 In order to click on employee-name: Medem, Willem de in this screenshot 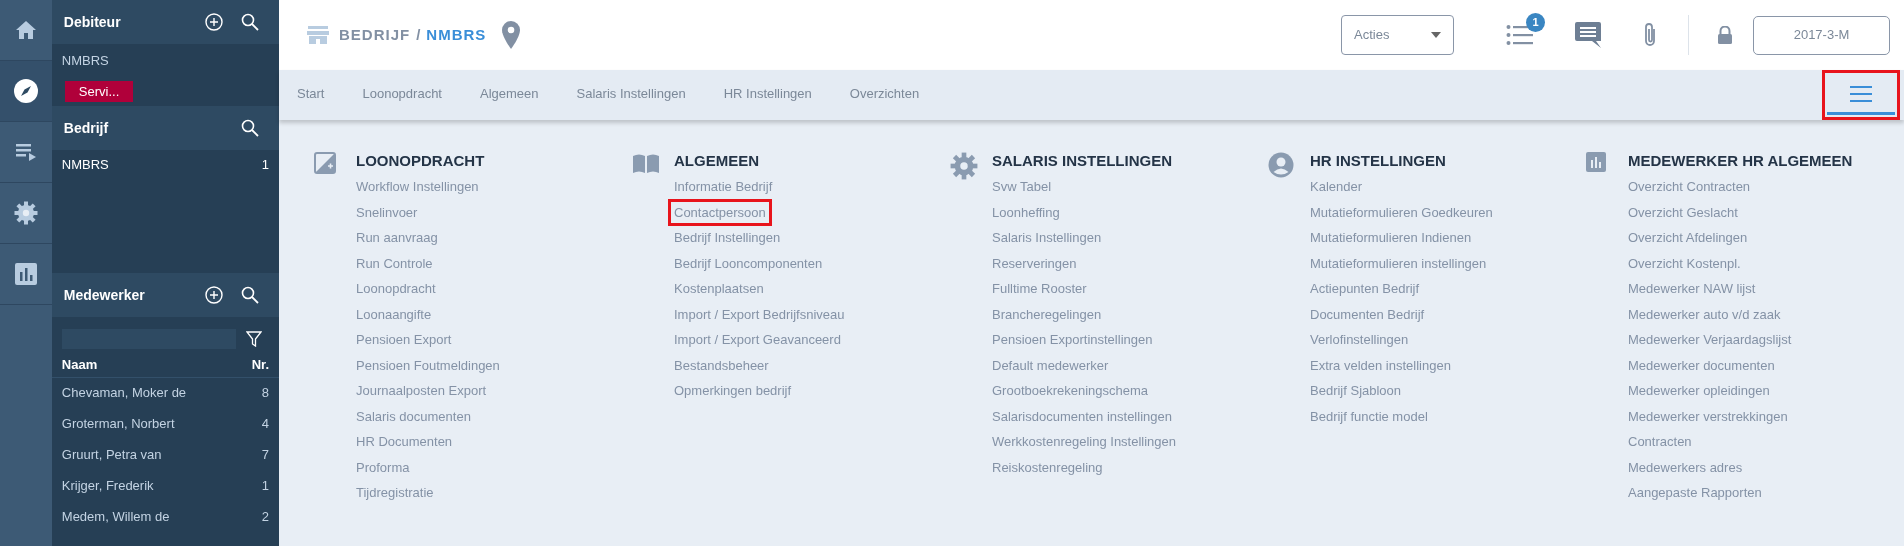, I will do `click(161, 517)`.